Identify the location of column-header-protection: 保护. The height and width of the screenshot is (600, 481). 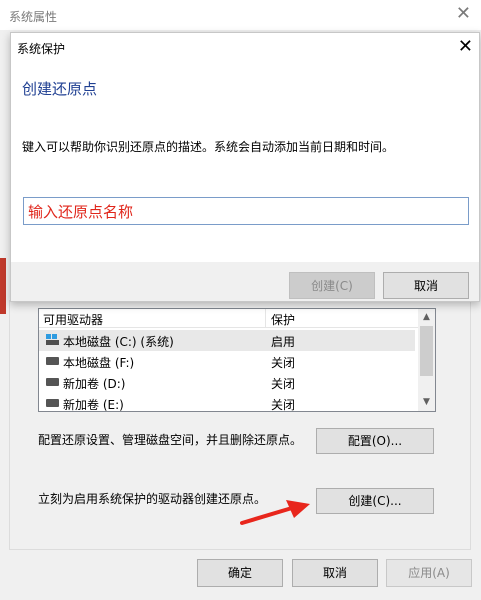
(283, 319).